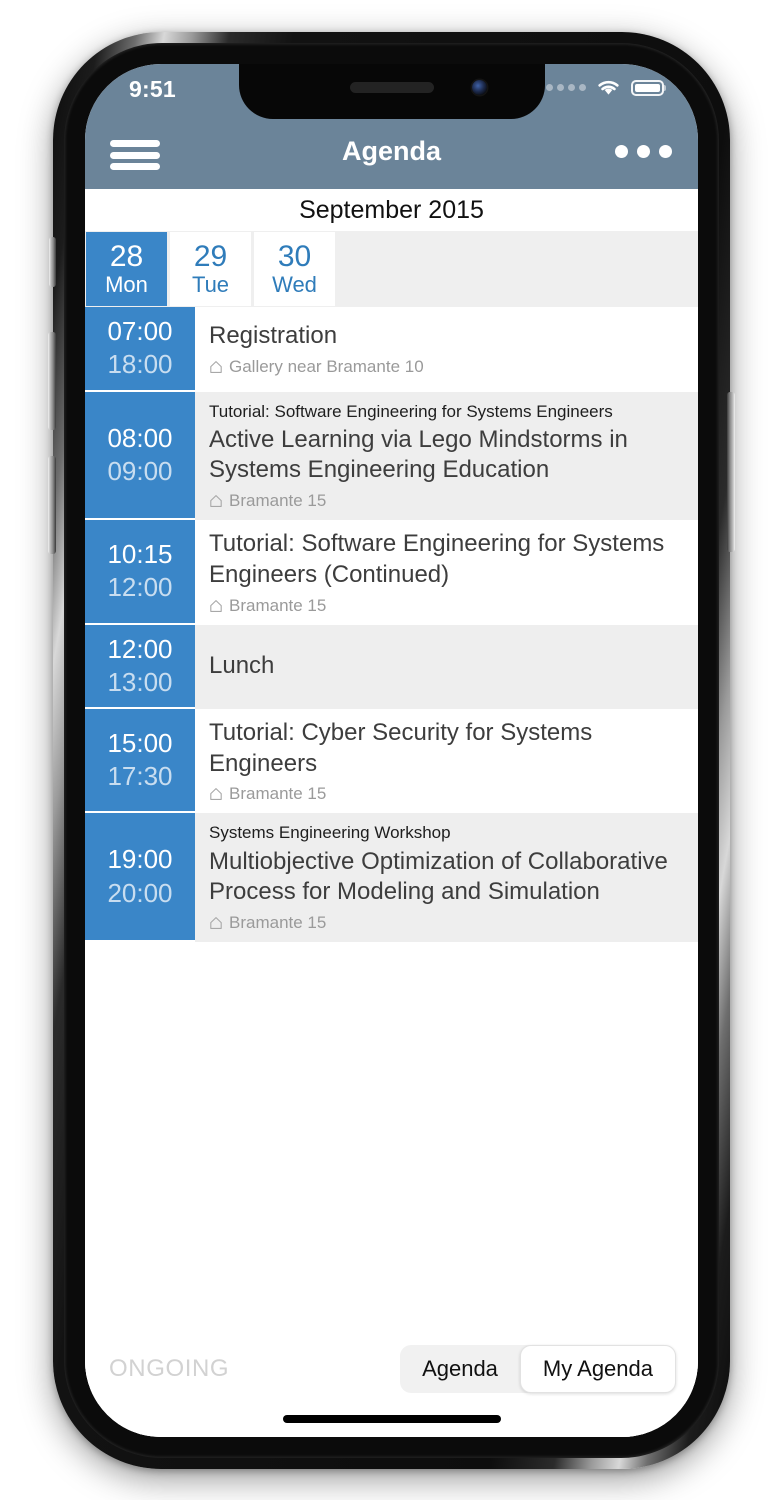 This screenshot has height=1500, width=783. I want to click on event-end-time: 17:30, so click(140, 776).